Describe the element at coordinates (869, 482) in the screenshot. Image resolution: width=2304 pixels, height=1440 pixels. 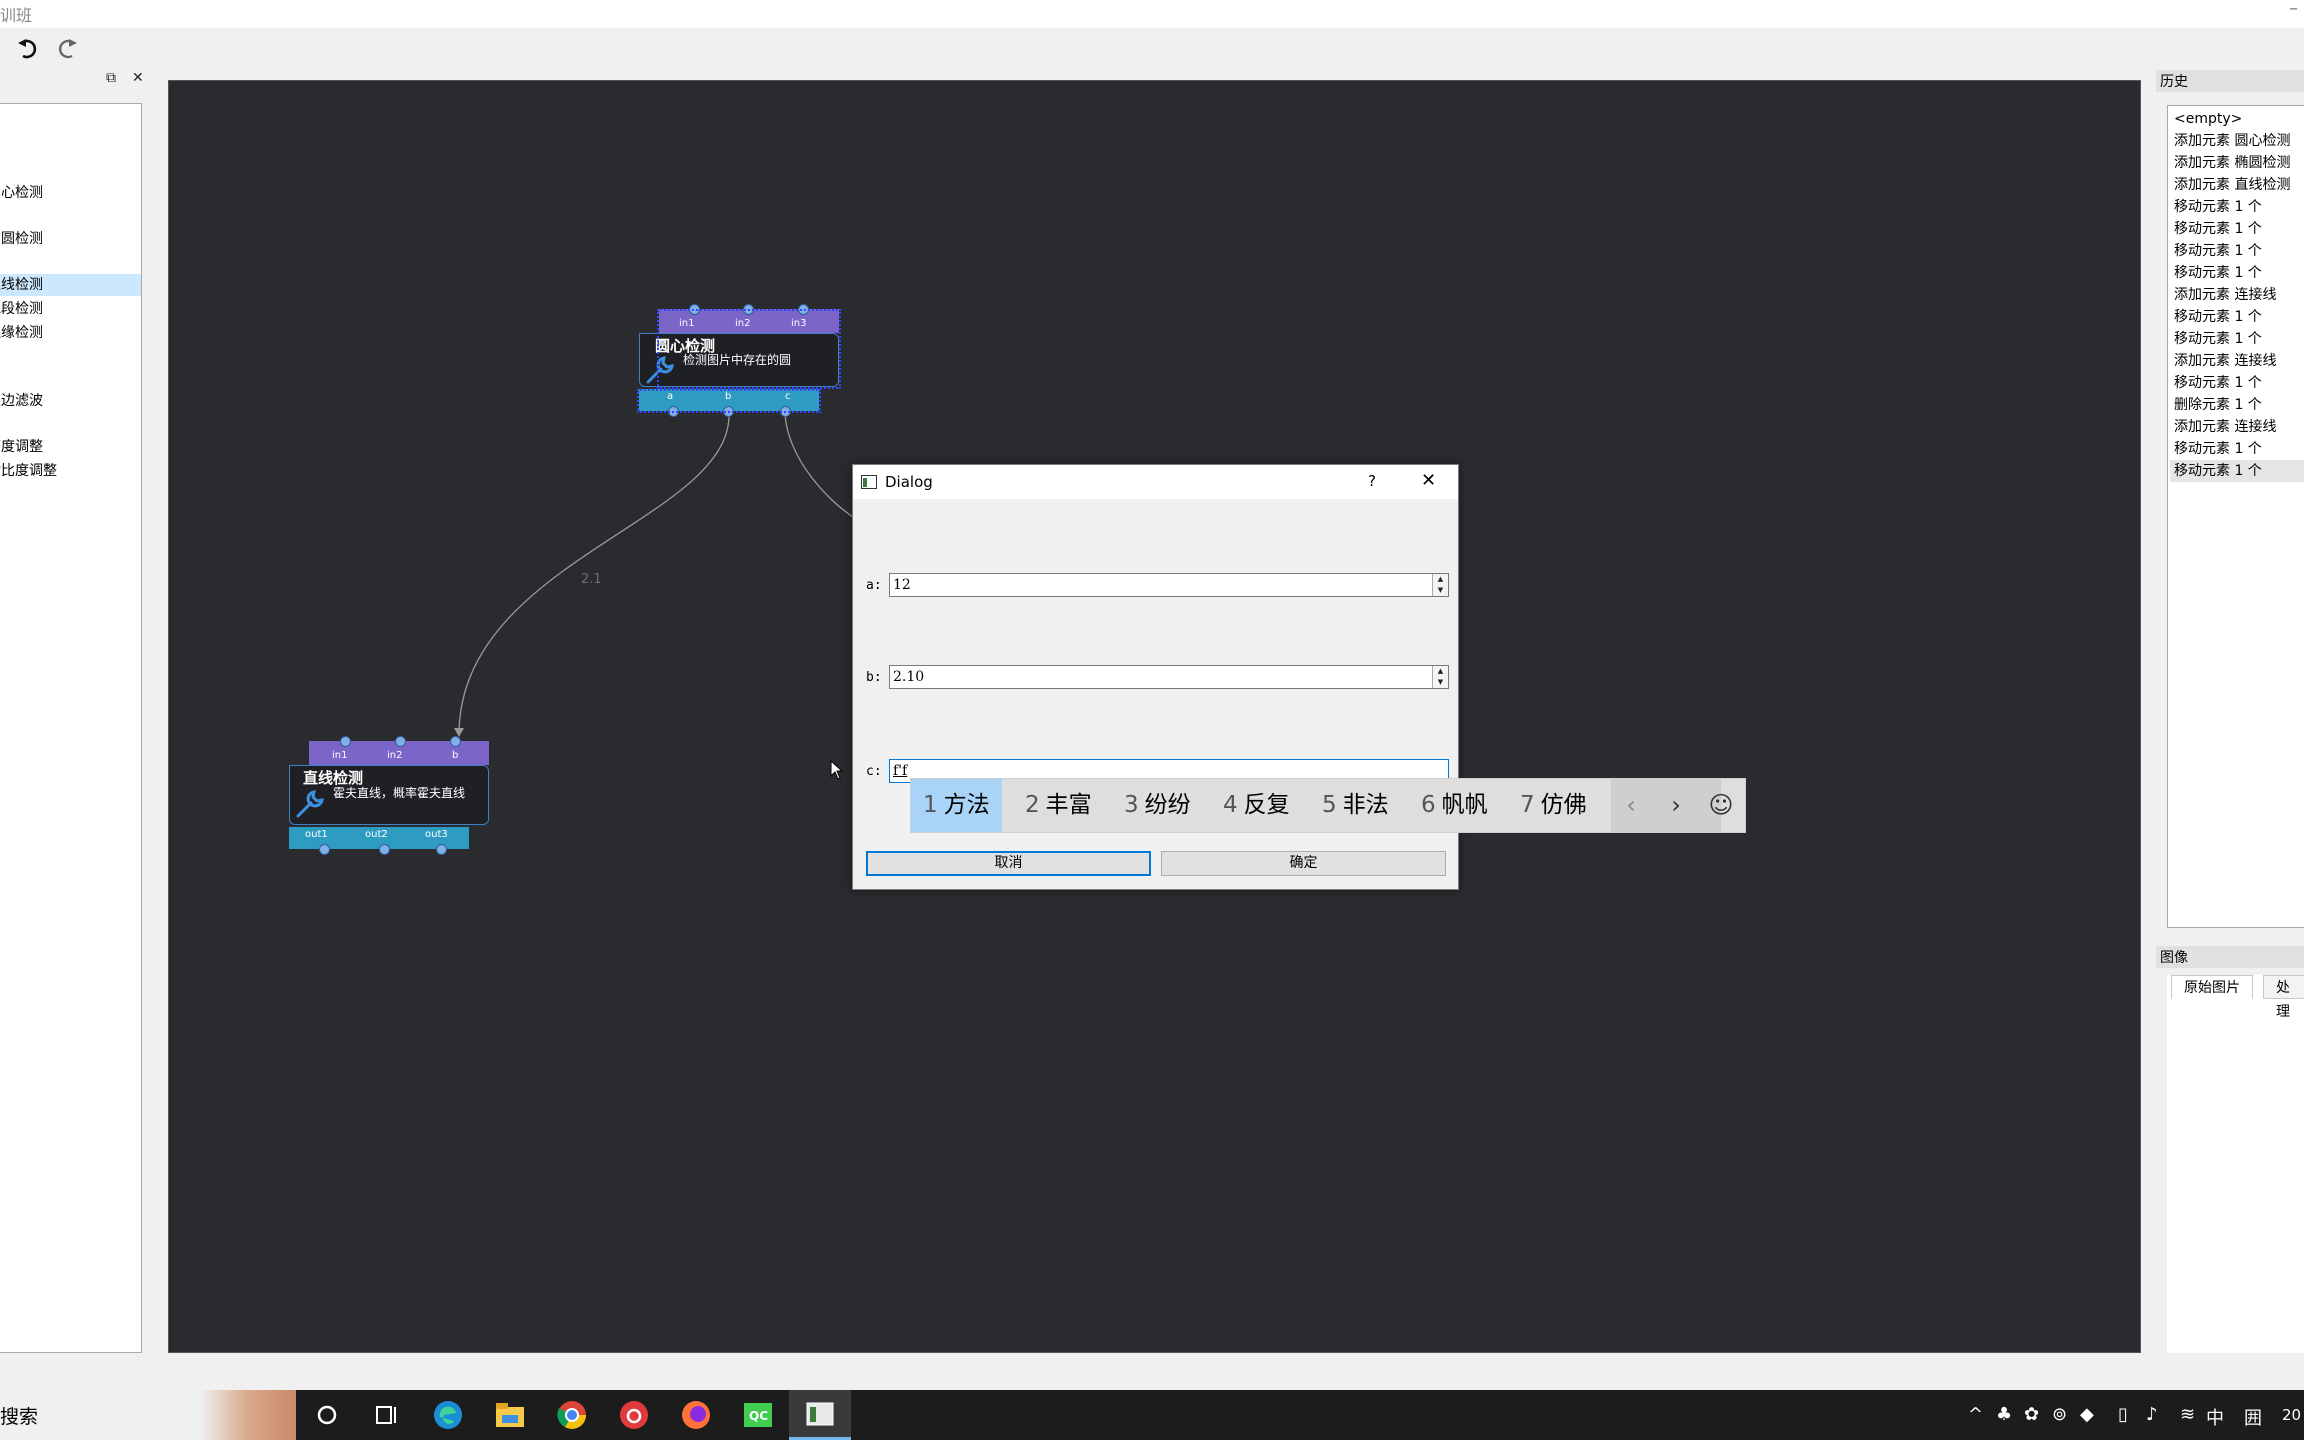
I see `app-icon` at that location.